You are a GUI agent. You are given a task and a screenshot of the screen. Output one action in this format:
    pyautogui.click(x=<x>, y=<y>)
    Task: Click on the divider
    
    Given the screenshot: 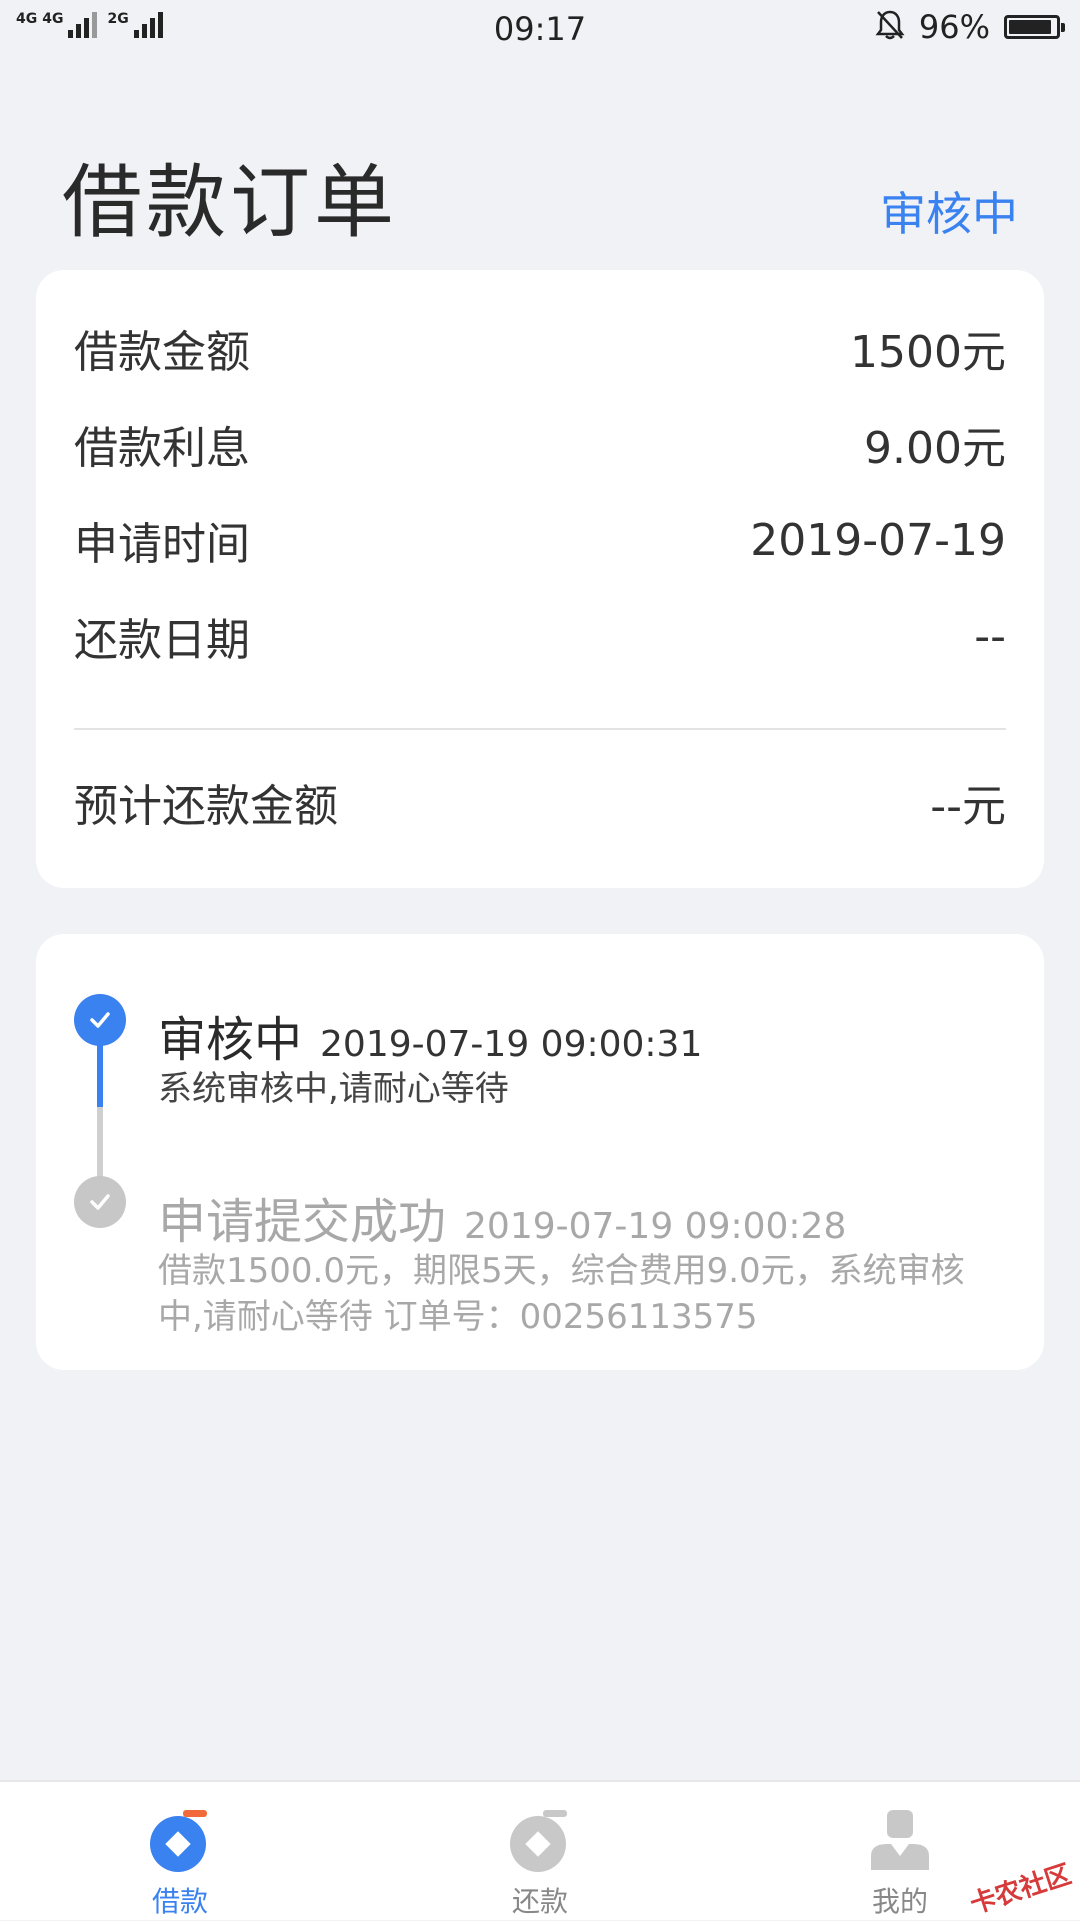 What is the action you would take?
    pyautogui.click(x=540, y=729)
    